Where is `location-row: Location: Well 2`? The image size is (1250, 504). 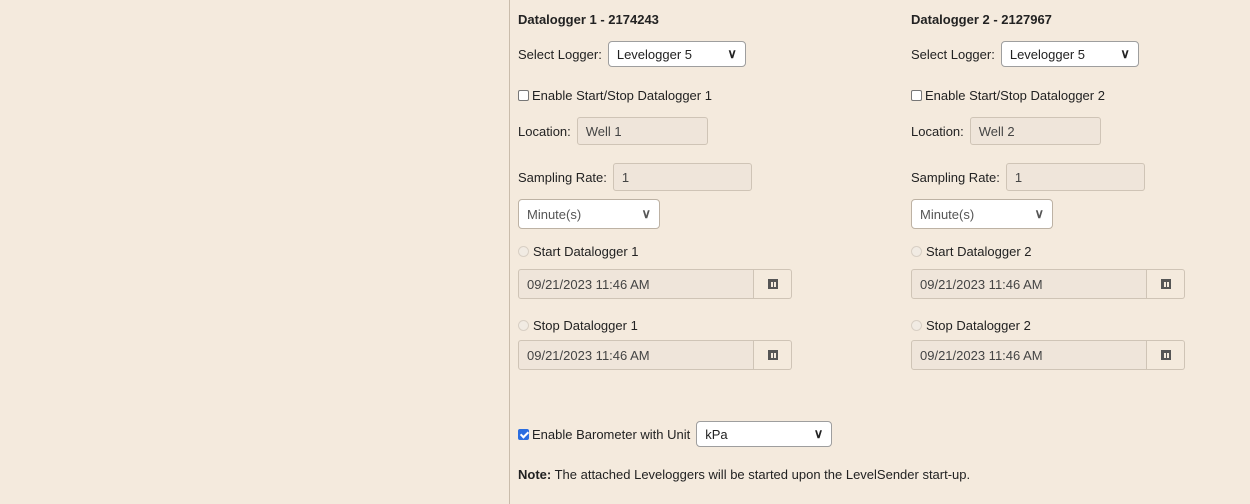 location-row: Location: Well 2 is located at coordinates (1006, 131).